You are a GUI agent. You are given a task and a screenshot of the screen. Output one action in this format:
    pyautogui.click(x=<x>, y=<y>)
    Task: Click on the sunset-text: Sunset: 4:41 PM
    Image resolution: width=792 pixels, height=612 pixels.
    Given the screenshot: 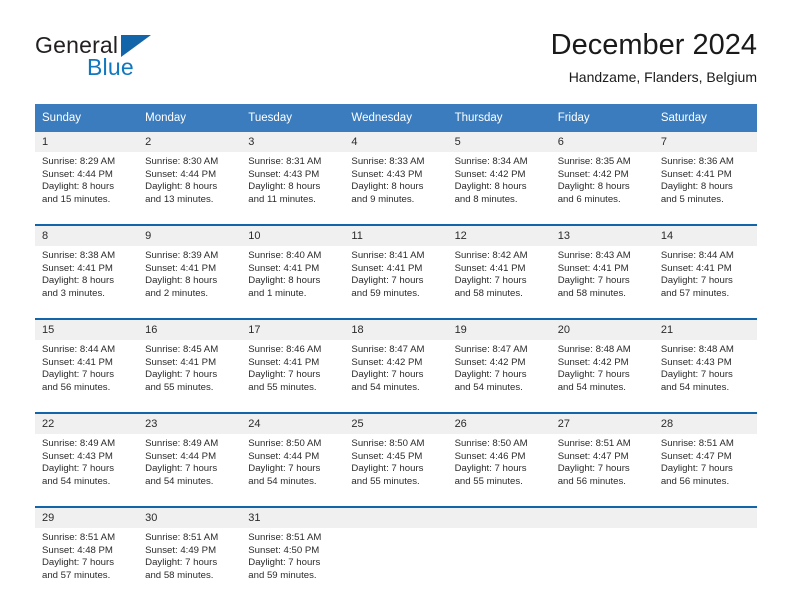 What is the action you would take?
    pyautogui.click(x=77, y=268)
    